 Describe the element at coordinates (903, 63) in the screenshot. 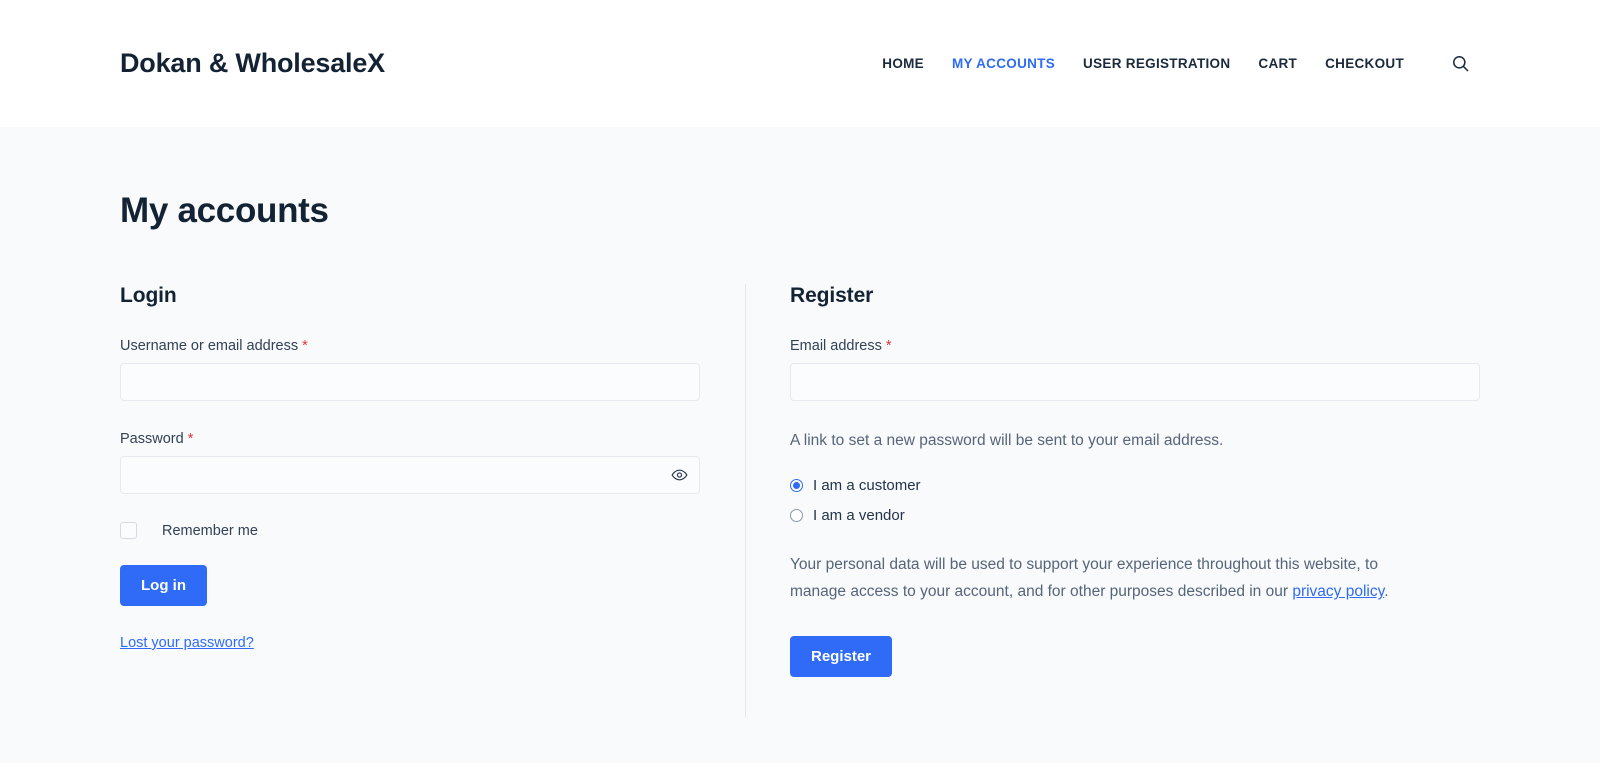

I see `nav-item-home: HOME` at that location.